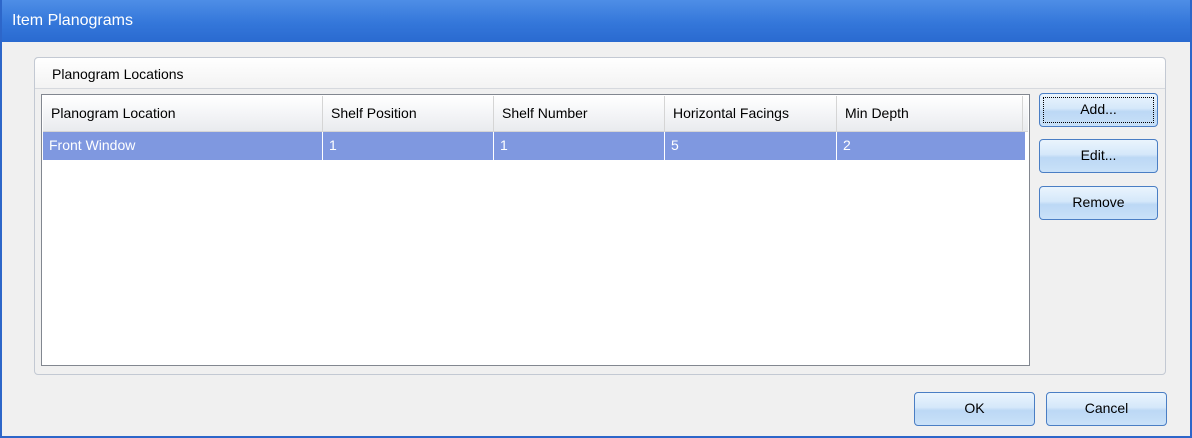 The image size is (1192, 438). I want to click on remove-button-label: Remove, so click(1098, 202).